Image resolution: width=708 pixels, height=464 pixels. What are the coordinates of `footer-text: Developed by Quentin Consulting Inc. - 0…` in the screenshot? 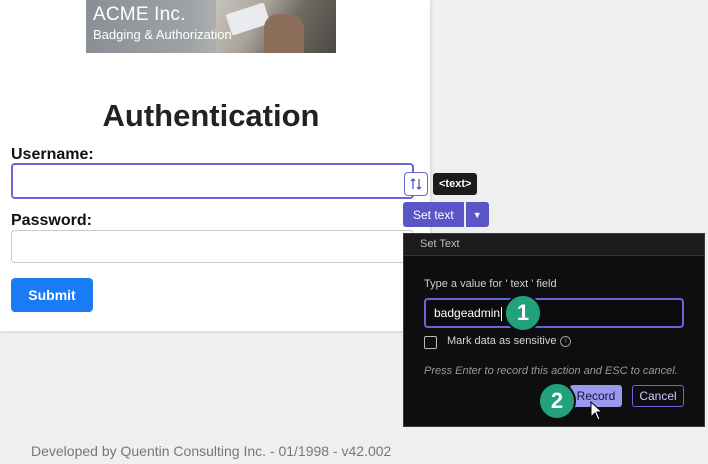 It's located at (211, 451).